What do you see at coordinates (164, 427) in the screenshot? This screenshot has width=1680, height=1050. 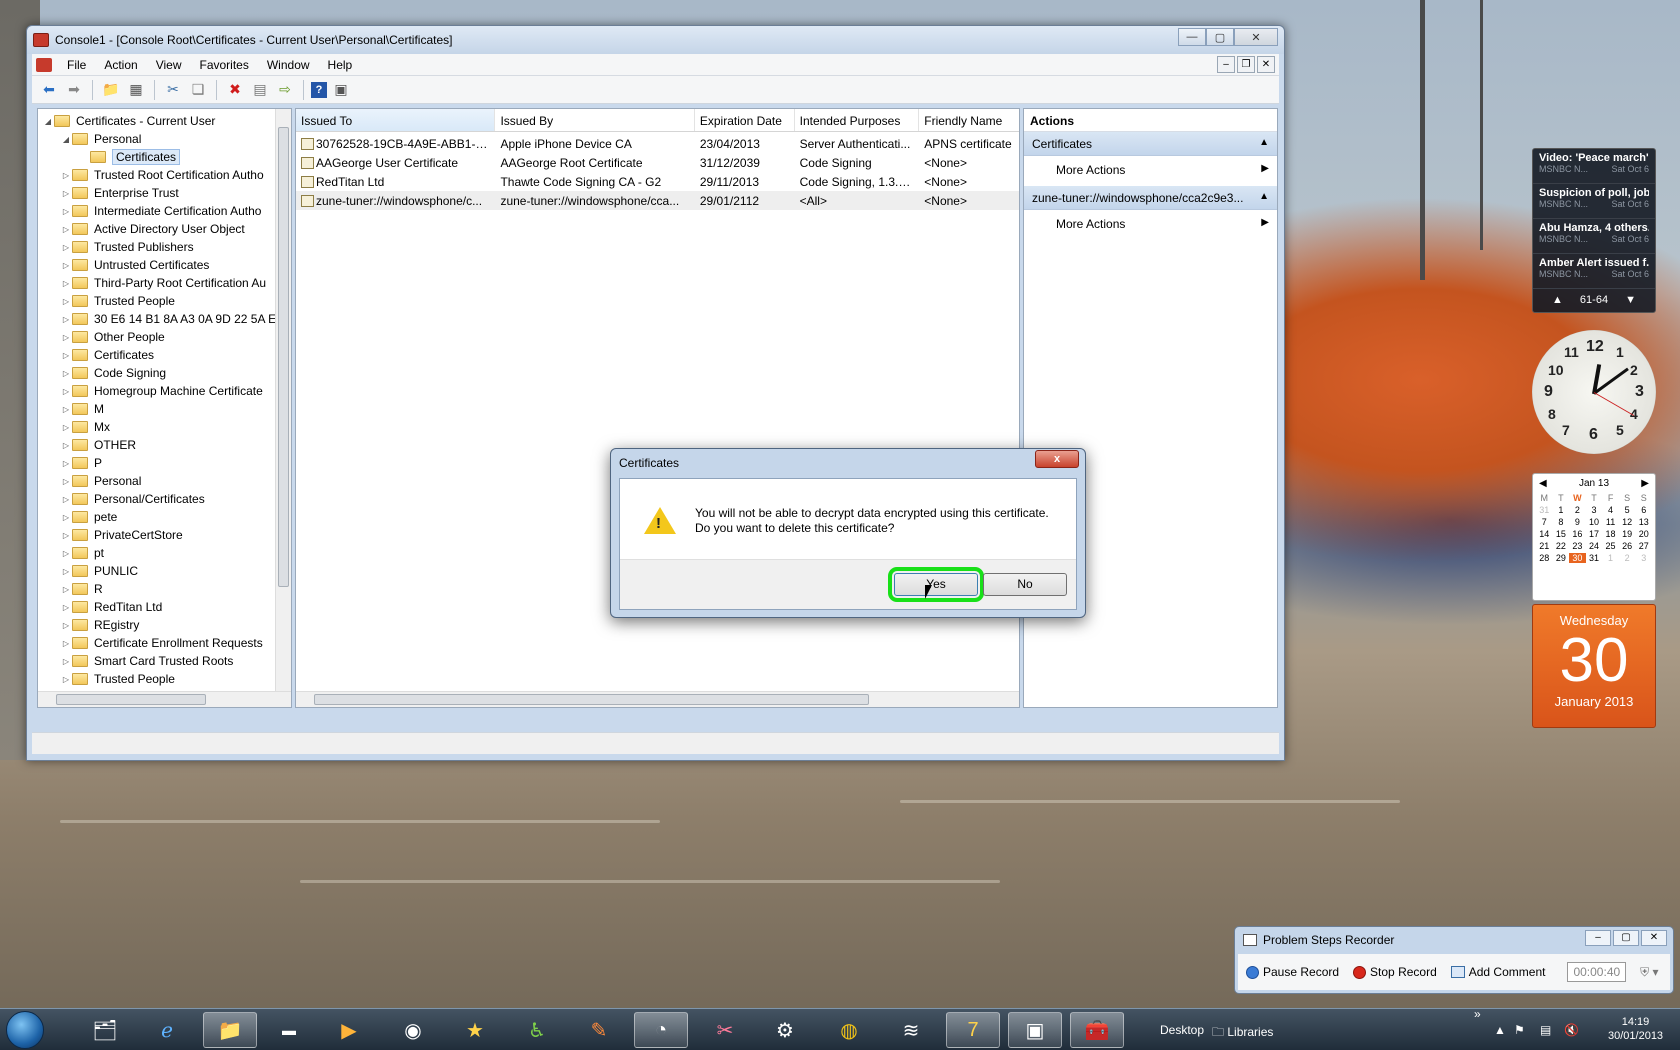 I see `tree-item: ▷ Mx` at bounding box center [164, 427].